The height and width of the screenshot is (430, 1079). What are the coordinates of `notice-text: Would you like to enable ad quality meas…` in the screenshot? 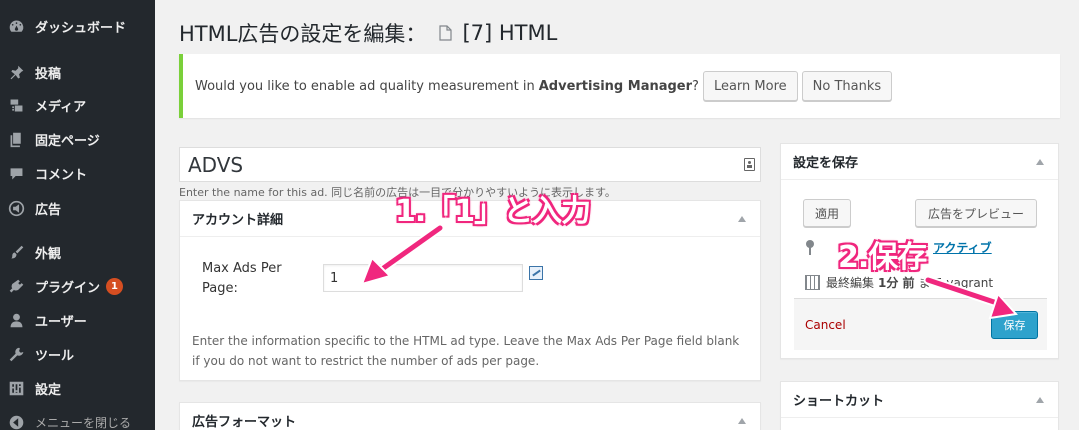 It's located at (365, 86).